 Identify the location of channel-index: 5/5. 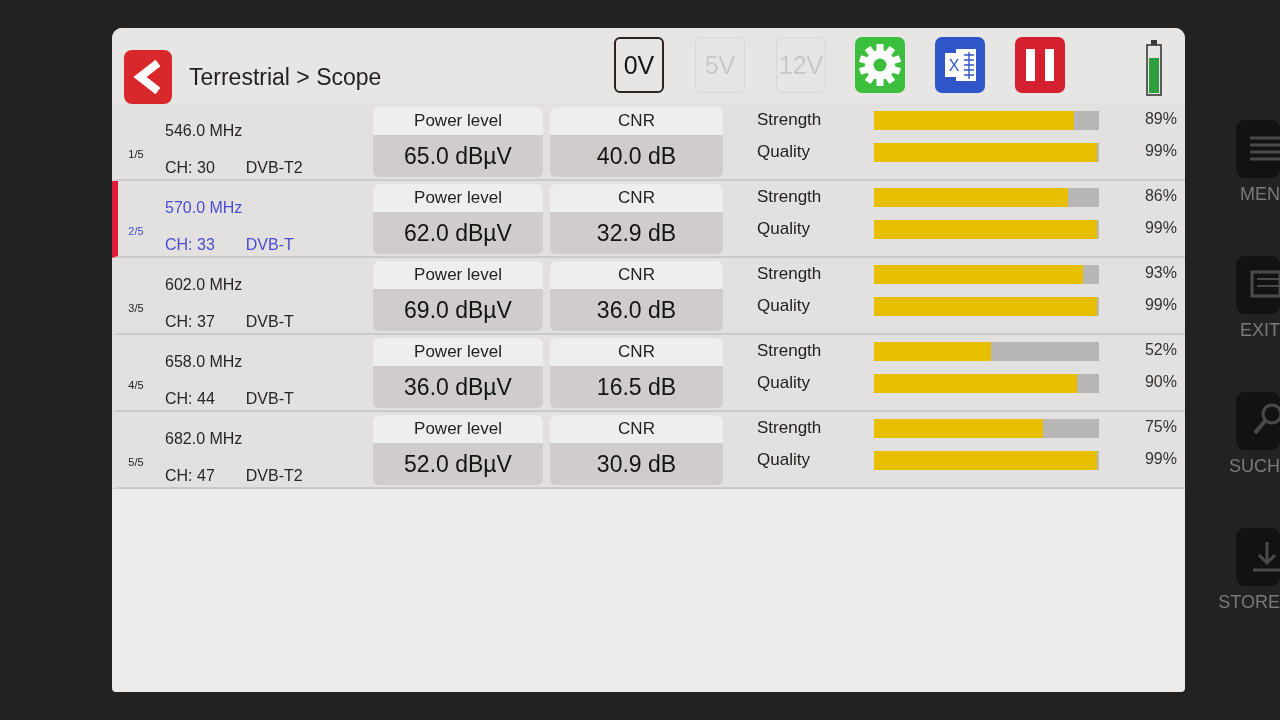
(136, 462).